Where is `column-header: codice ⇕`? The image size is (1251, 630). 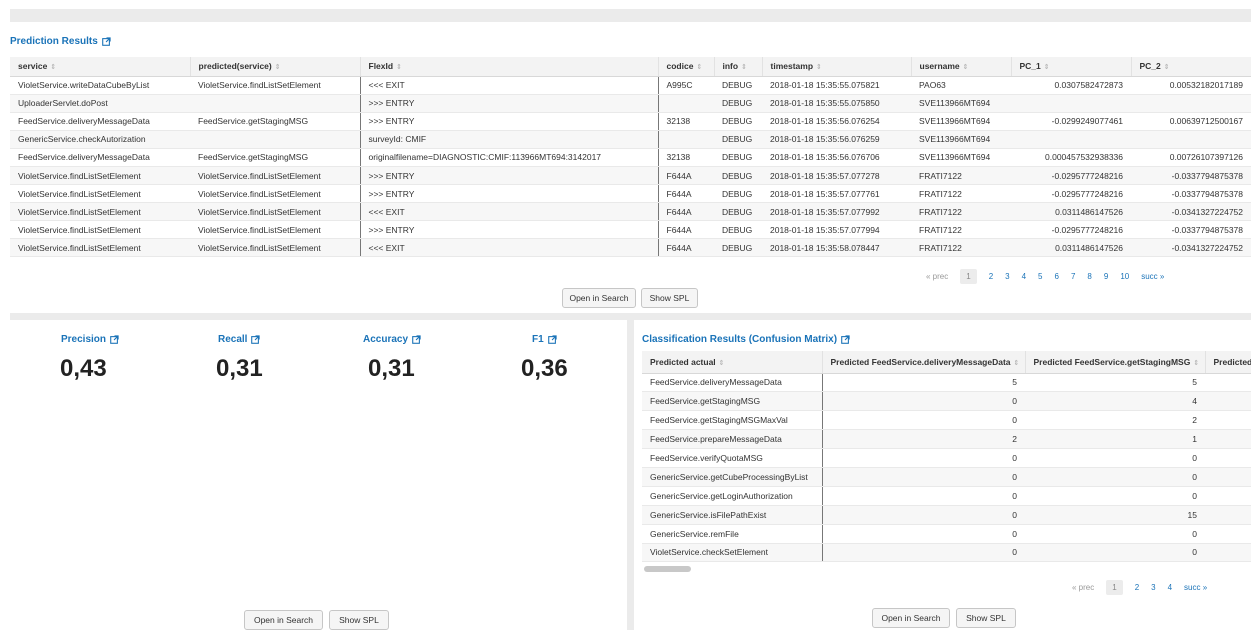 column-header: codice ⇕ is located at coordinates (686, 67).